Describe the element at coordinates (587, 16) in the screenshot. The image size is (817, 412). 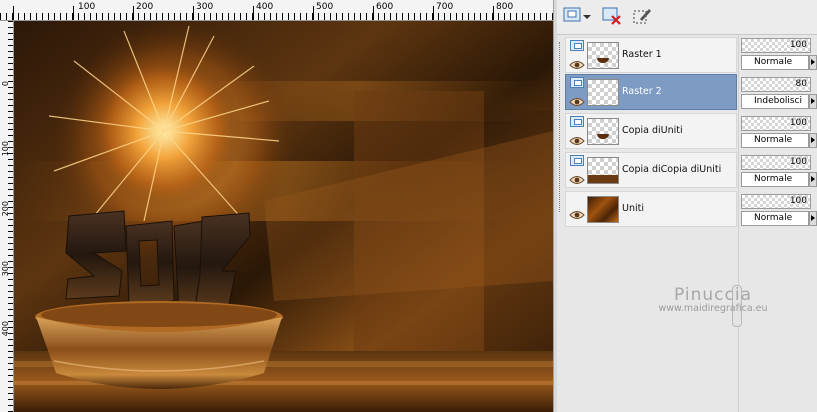
I see `chevron-down-icon` at that location.